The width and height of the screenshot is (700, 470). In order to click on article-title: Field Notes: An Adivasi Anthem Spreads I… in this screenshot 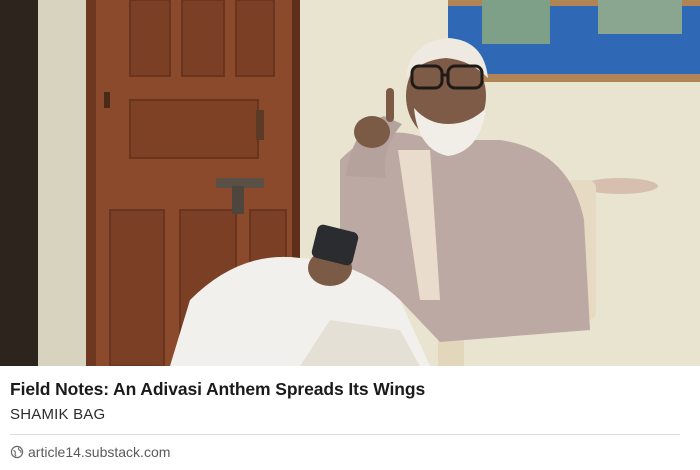, I will do `click(350, 389)`.